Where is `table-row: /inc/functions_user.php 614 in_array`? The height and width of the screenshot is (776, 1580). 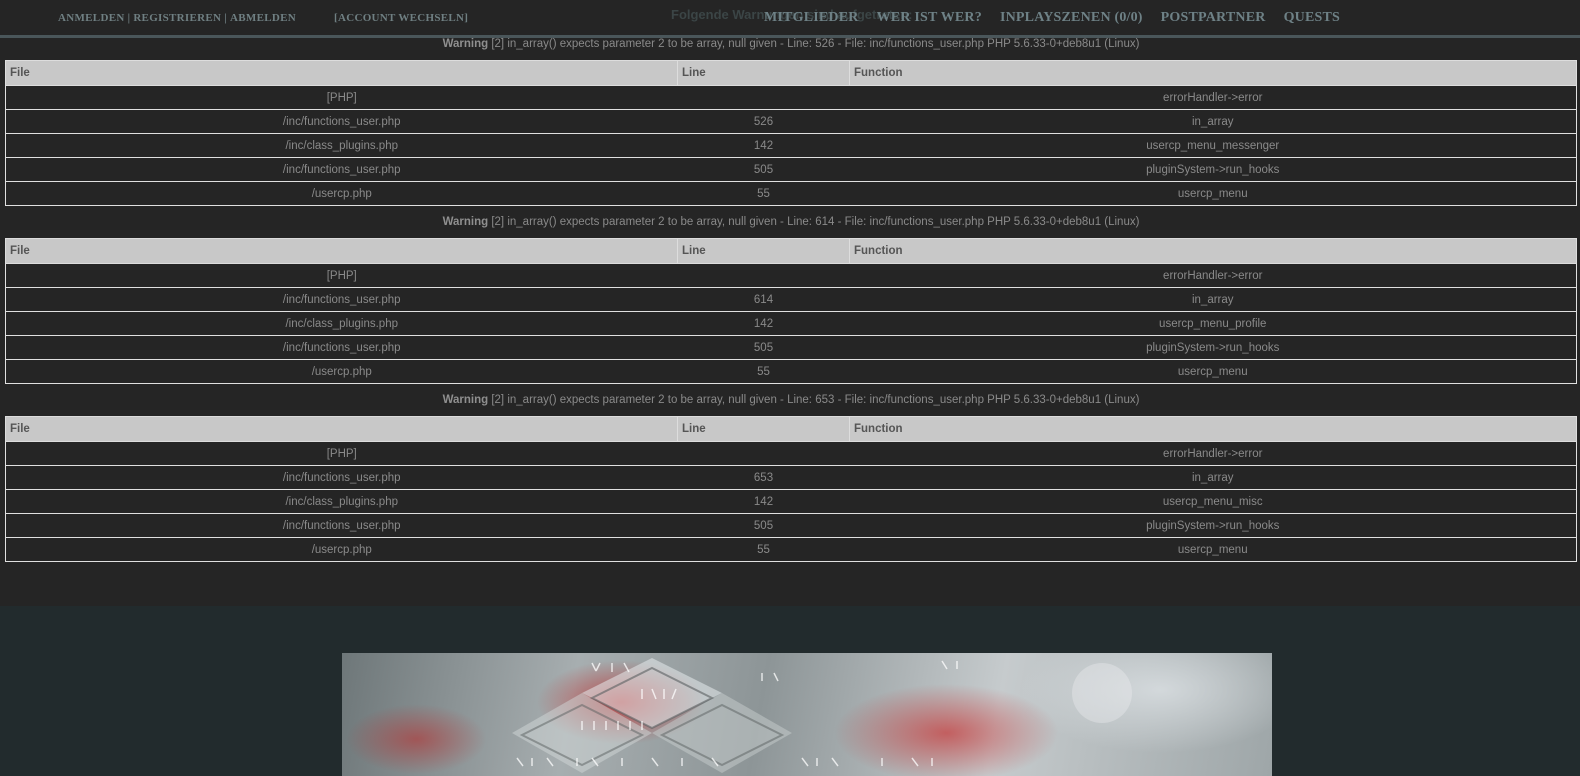 table-row: /inc/functions_user.php 614 in_array is located at coordinates (791, 299).